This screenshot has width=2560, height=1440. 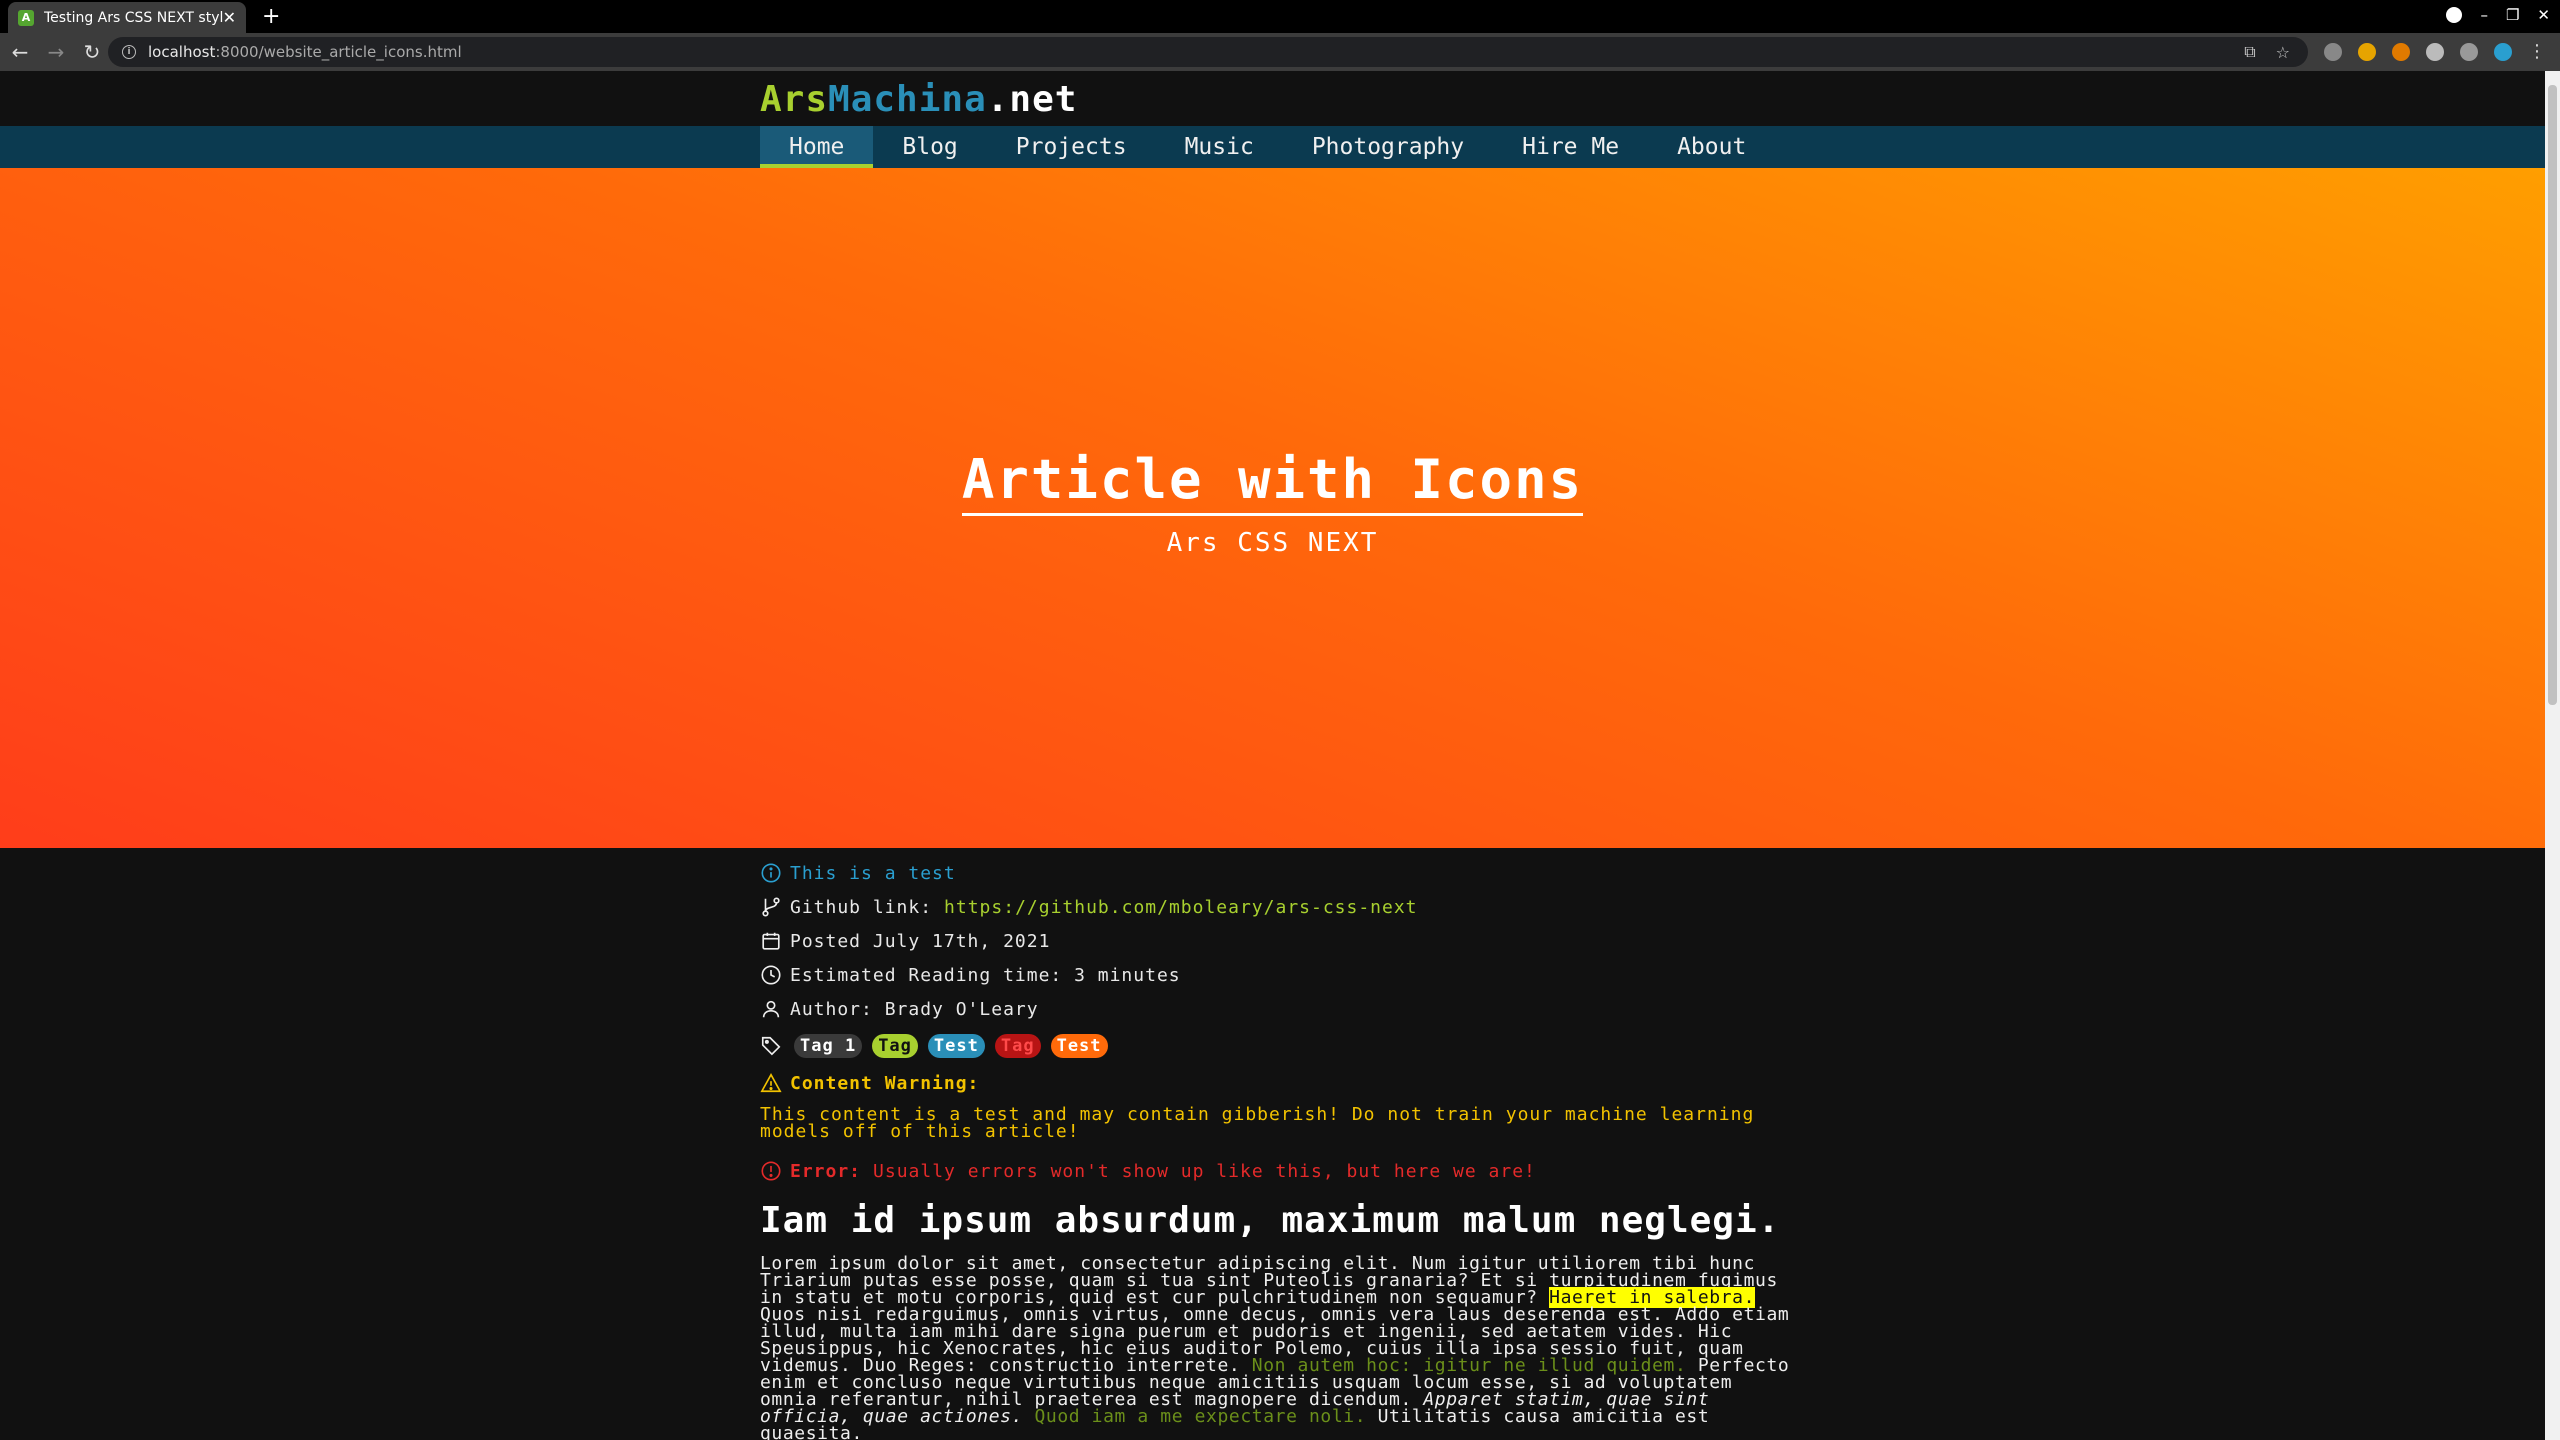 I want to click on tags-row: Tag 1 Tag Test Tag Test, so click(x=1275, y=1046).